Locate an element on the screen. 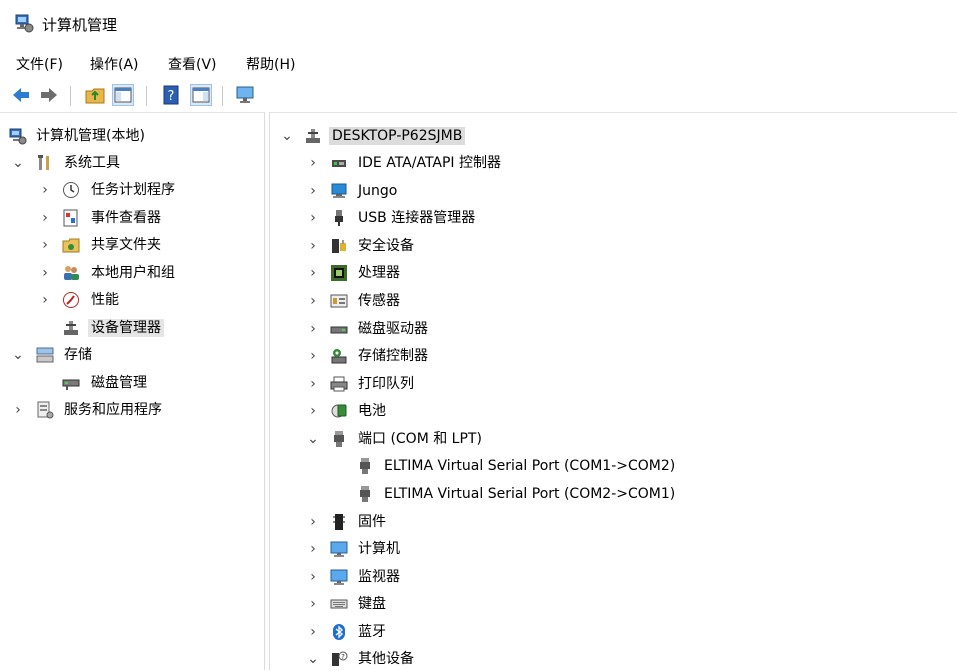 This screenshot has height=671, width=957. device-category-computer: › 计算机 is located at coordinates (614, 549).